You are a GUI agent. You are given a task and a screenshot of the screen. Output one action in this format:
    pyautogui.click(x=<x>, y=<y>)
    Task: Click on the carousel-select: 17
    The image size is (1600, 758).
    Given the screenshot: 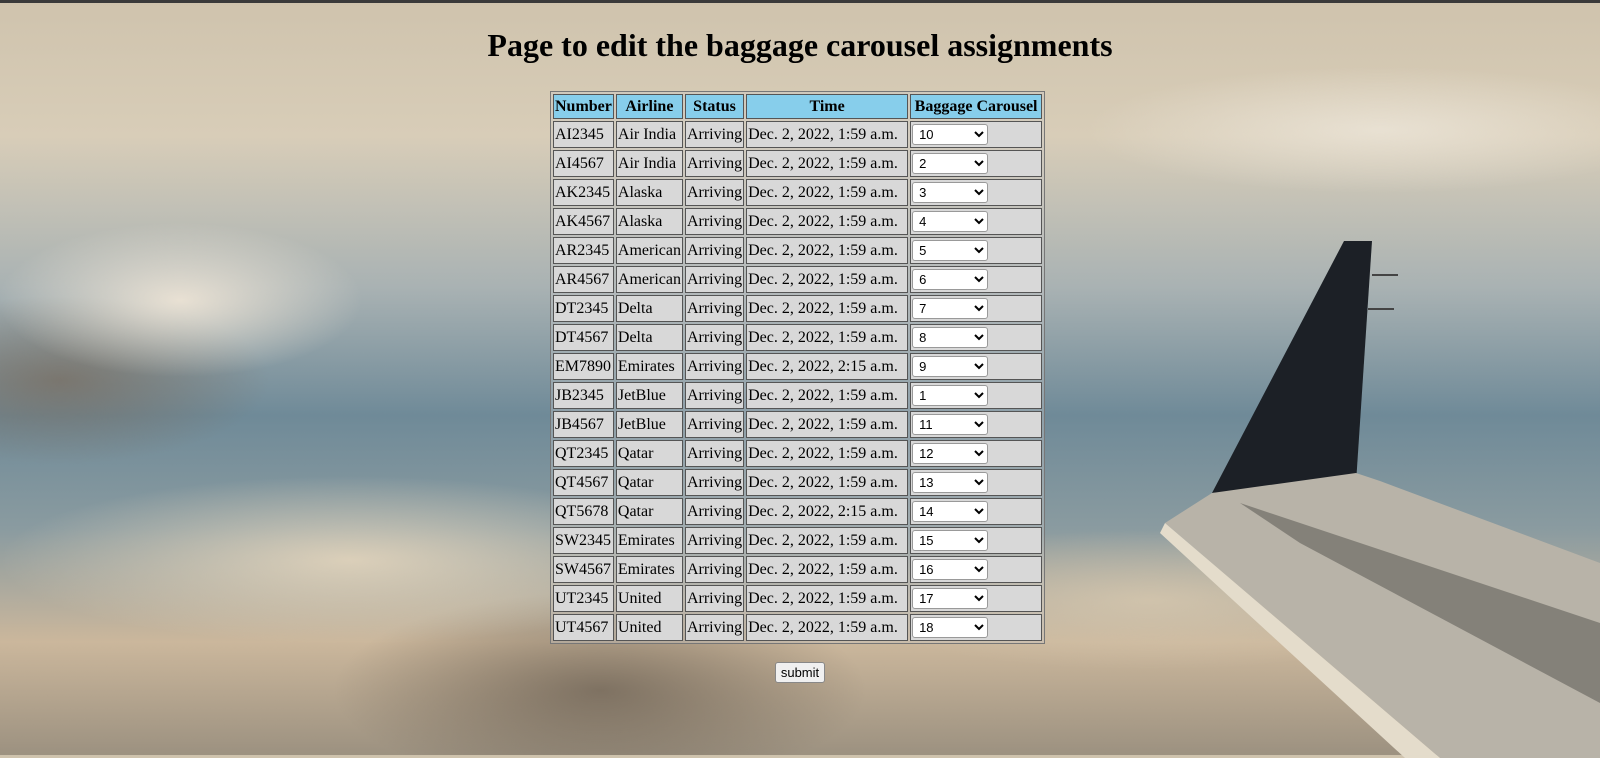 What is the action you would take?
    pyautogui.click(x=950, y=598)
    